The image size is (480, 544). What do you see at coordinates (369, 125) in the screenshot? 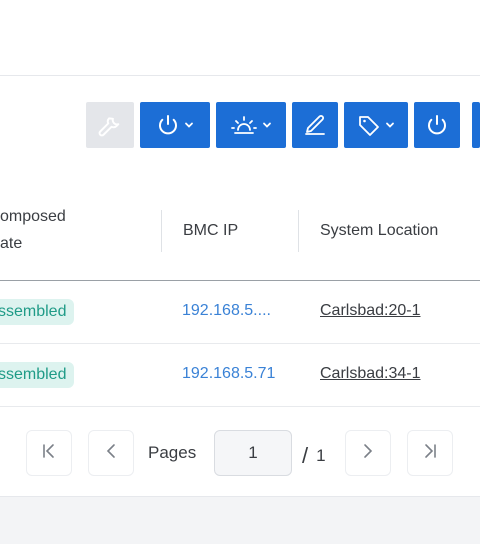
I see `tag-icon` at bounding box center [369, 125].